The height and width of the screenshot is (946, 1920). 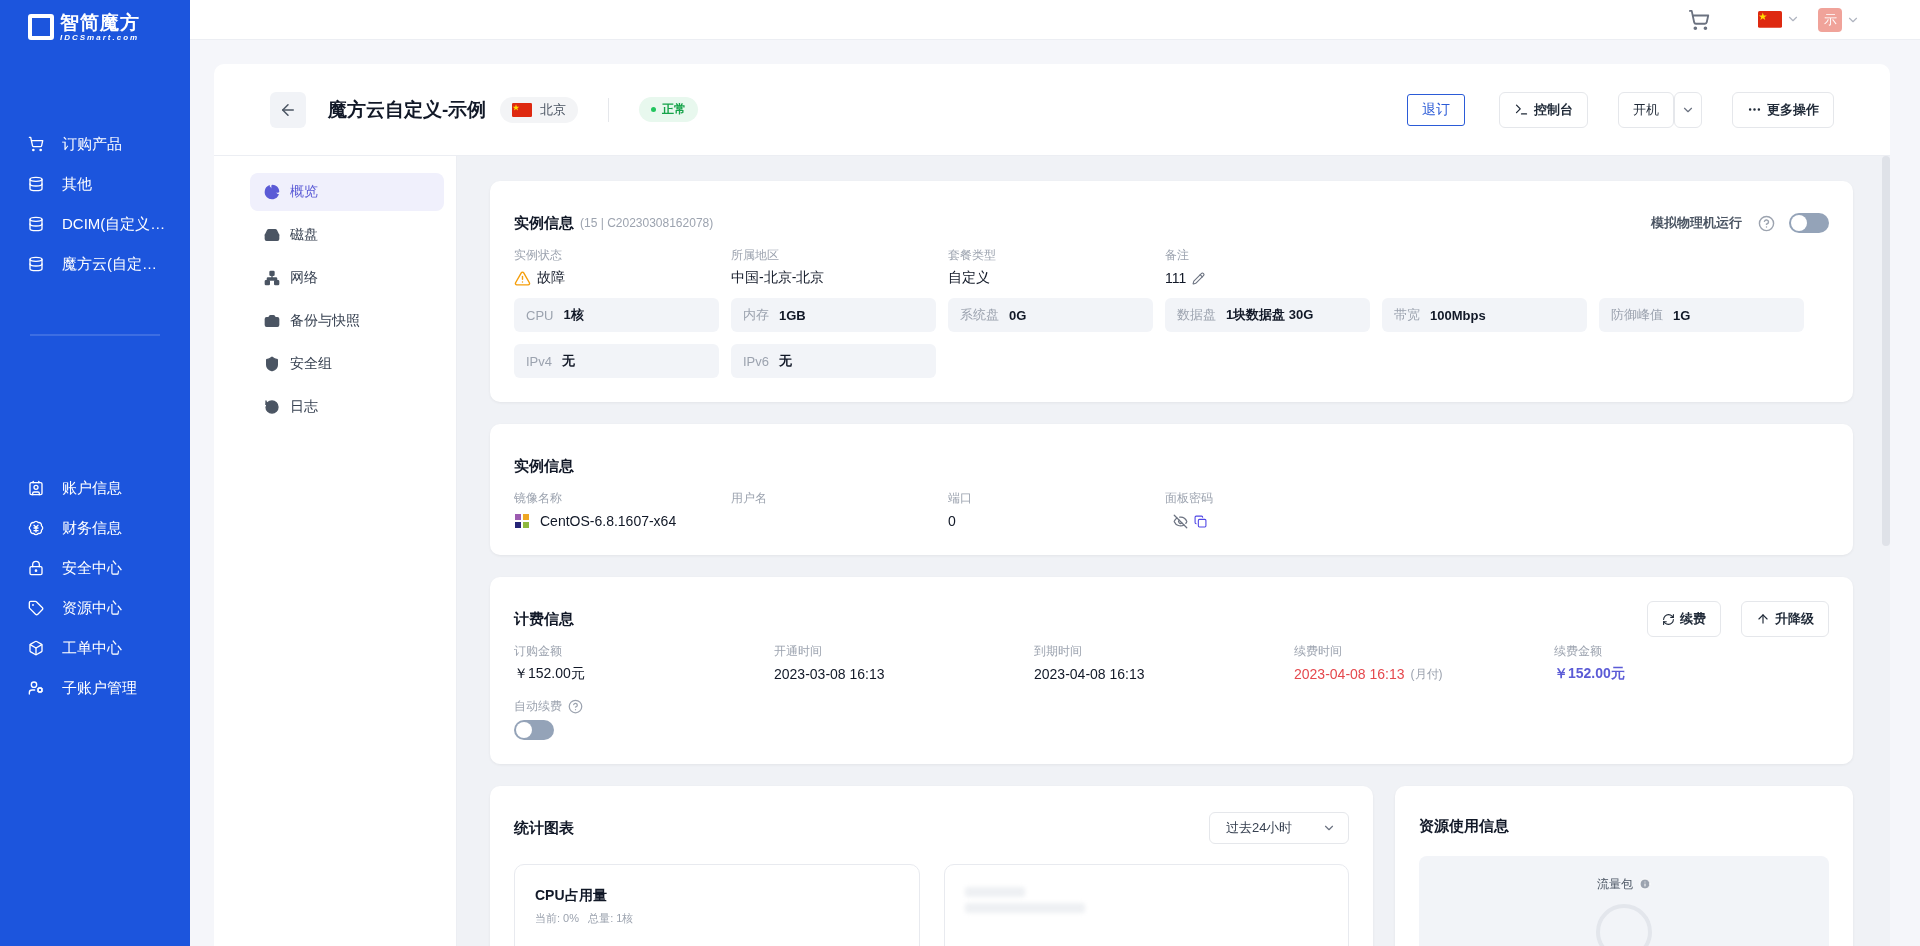 I want to click on field-value: 故障, so click(x=551, y=278).